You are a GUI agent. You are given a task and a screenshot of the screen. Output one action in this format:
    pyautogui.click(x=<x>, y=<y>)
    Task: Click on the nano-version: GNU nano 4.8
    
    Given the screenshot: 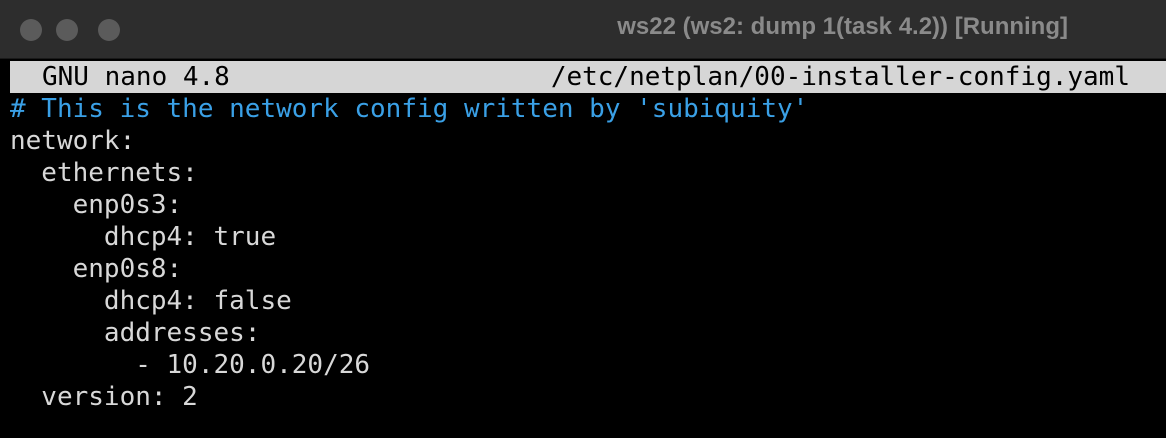 What is the action you would take?
    pyautogui.click(x=136, y=77)
    